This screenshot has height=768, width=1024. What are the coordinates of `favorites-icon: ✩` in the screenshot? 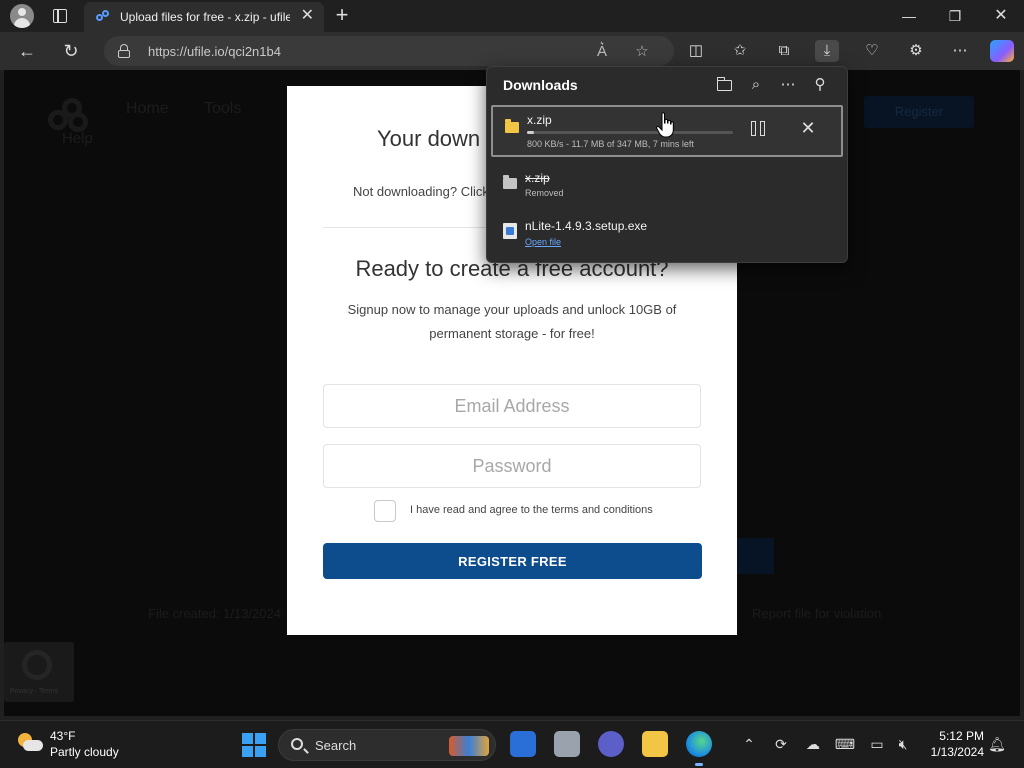 It's located at (740, 51).